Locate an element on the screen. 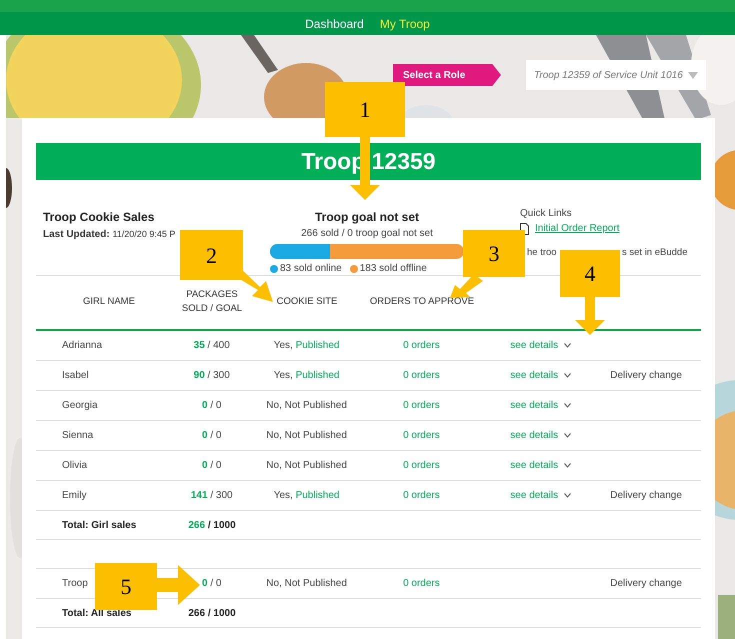 The width and height of the screenshot is (735, 639). callout-number: 5 is located at coordinates (126, 586).